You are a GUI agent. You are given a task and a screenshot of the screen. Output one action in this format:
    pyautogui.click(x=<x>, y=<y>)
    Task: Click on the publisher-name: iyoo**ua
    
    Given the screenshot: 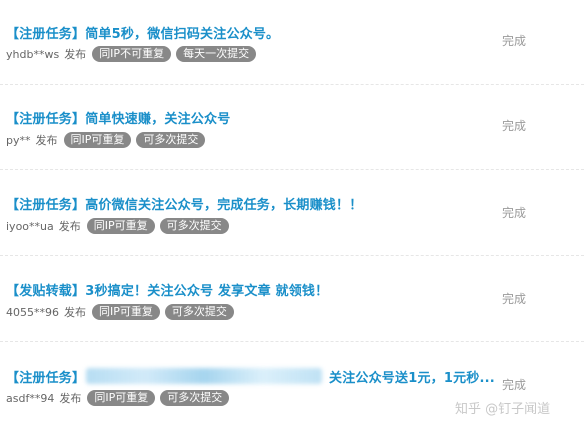 What is the action you would take?
    pyautogui.click(x=30, y=226)
    